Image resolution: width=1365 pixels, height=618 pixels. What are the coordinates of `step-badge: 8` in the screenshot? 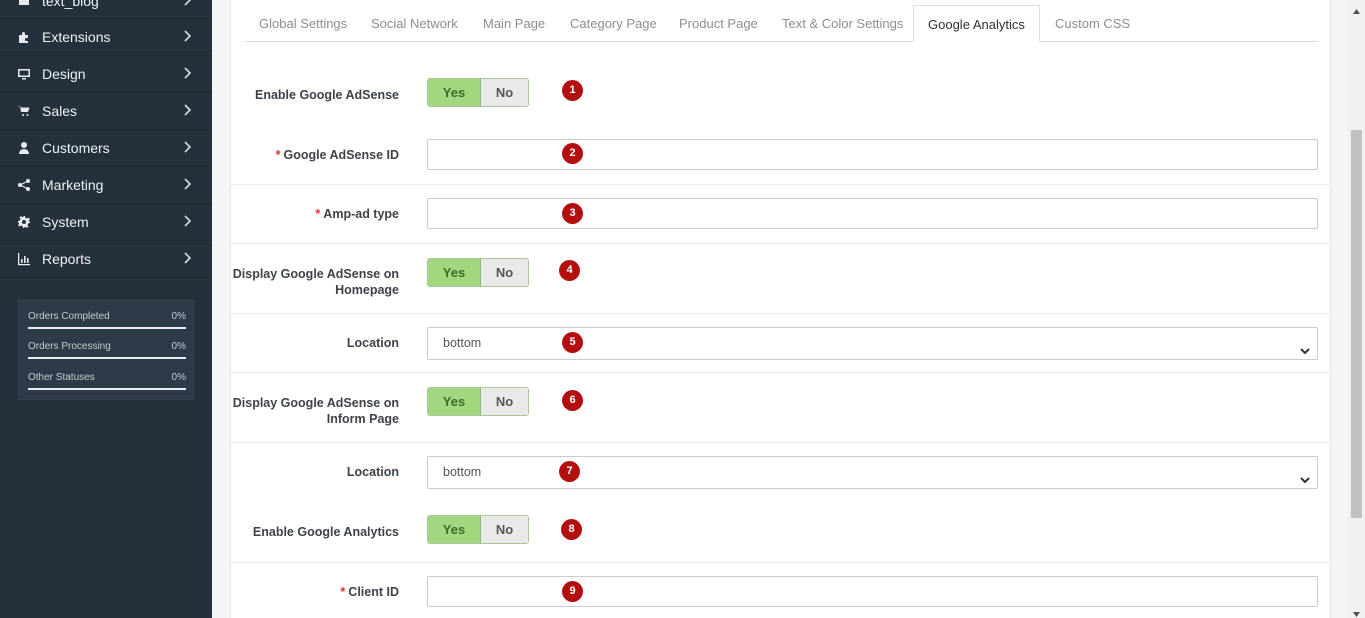 It's located at (571, 529).